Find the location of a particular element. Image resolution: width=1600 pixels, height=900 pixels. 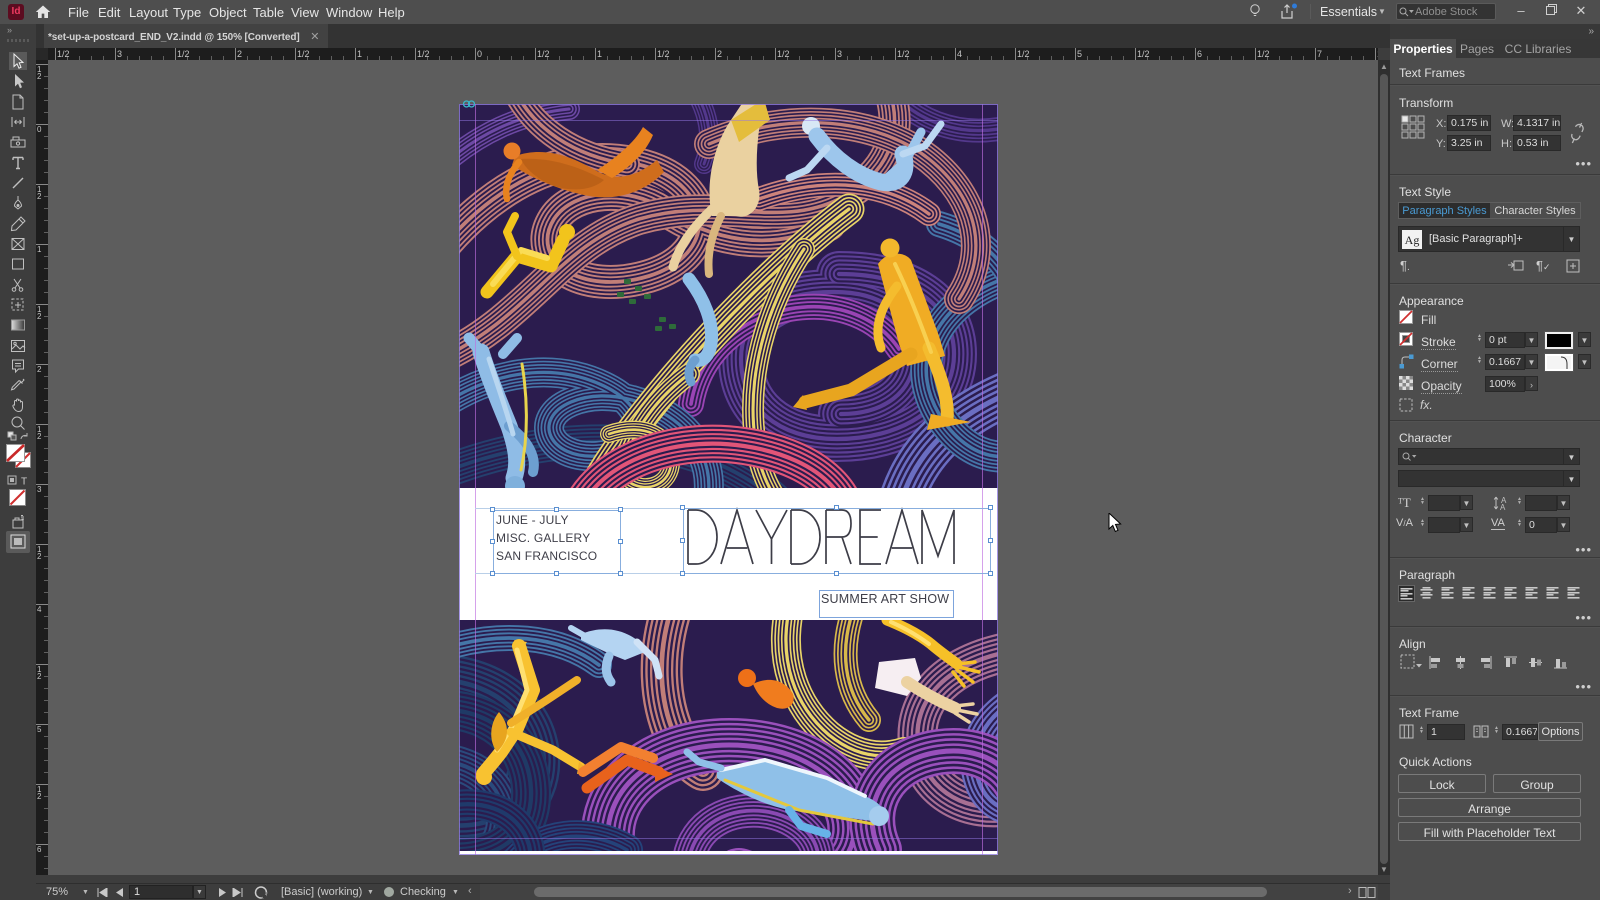

svg-text: A is located at coordinates (1503, 507).